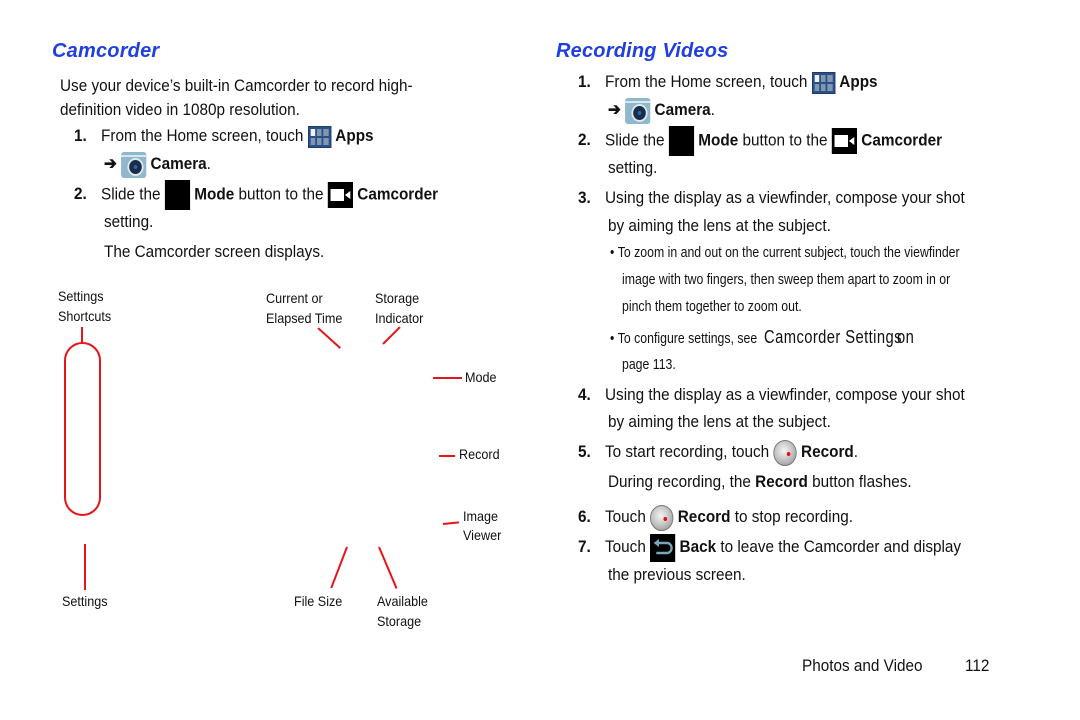 This screenshot has width=1080, height=720. Describe the element at coordinates (584, 197) in the screenshot. I see `step-number: 3.` at that location.